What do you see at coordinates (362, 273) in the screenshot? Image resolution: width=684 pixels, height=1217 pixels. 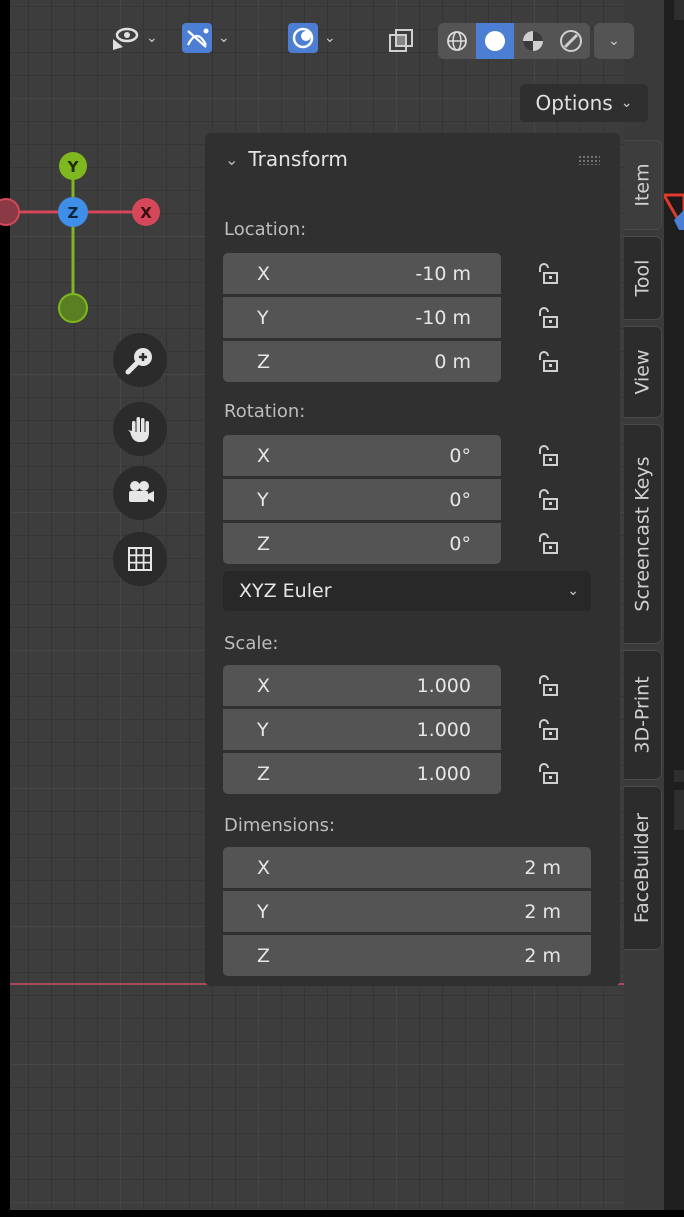 I see `location-x-field: X -10 m` at bounding box center [362, 273].